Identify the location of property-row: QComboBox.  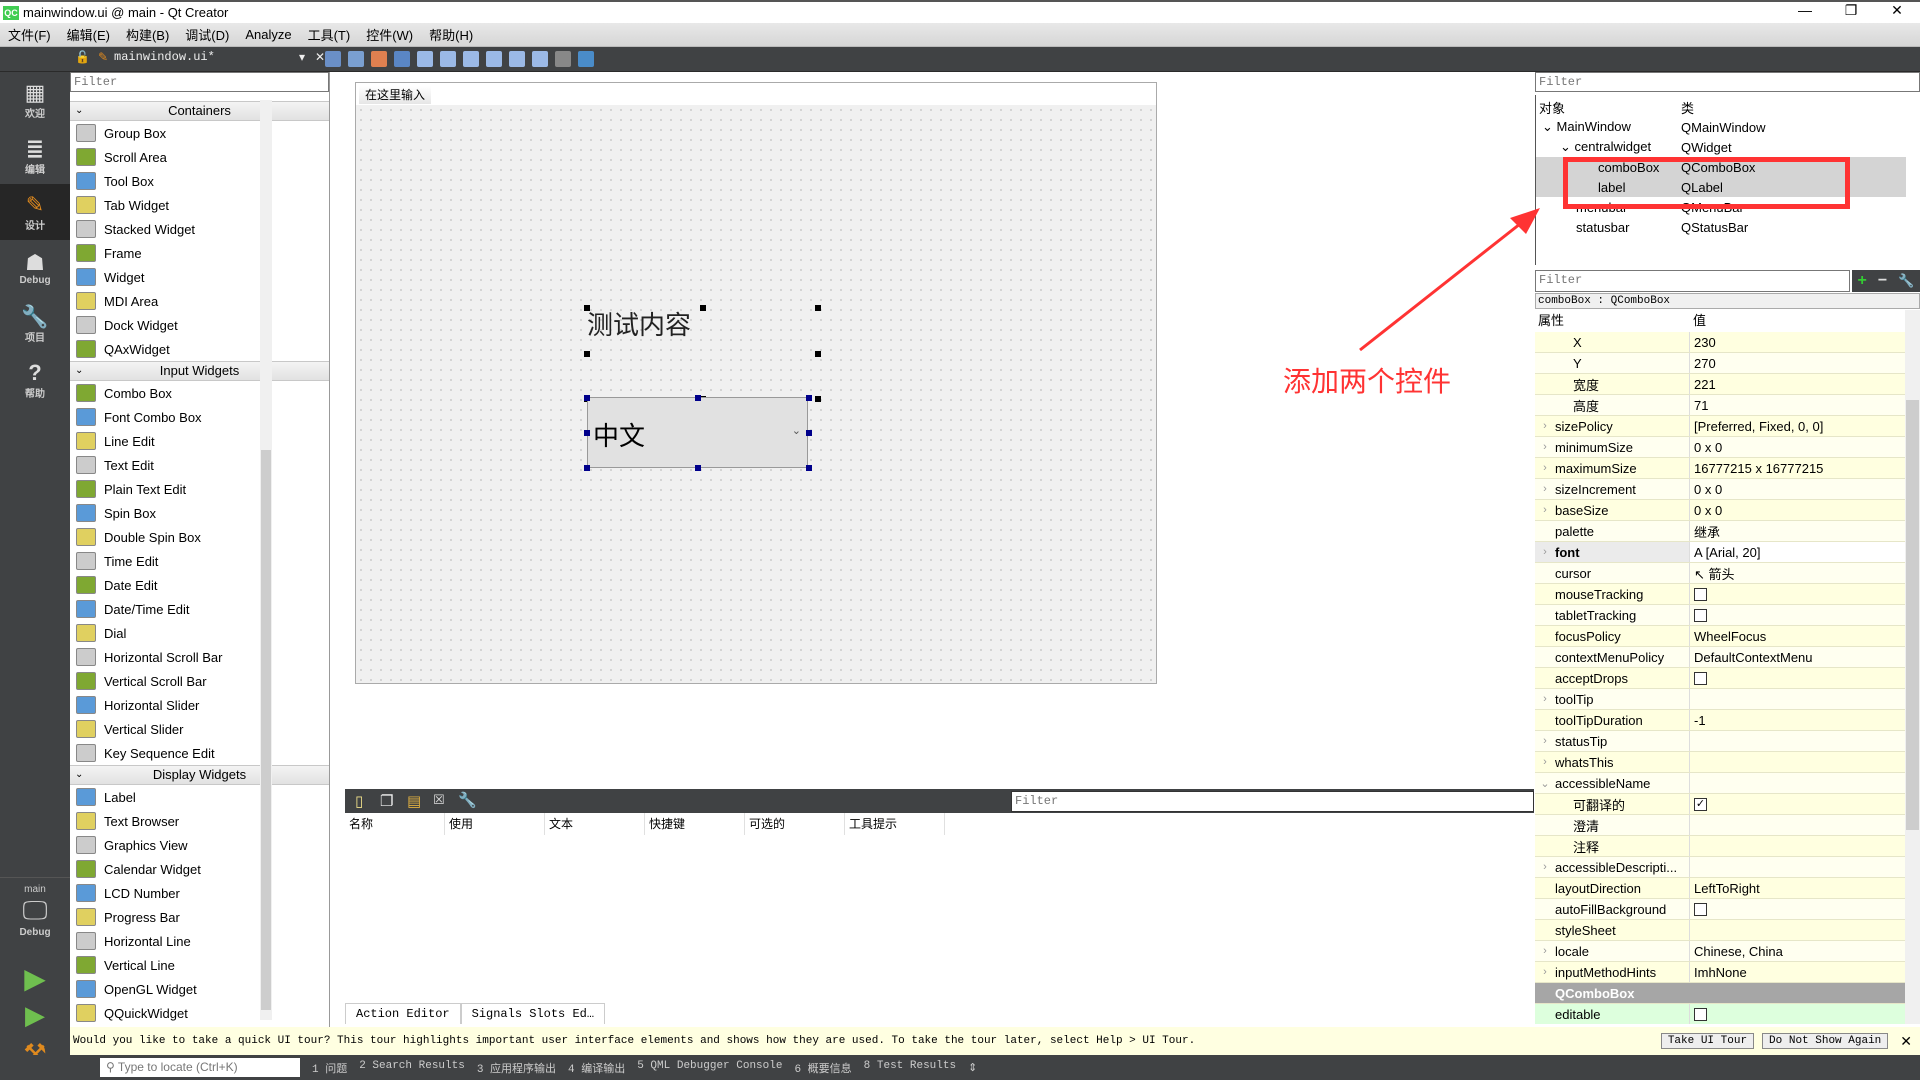
(1720, 993).